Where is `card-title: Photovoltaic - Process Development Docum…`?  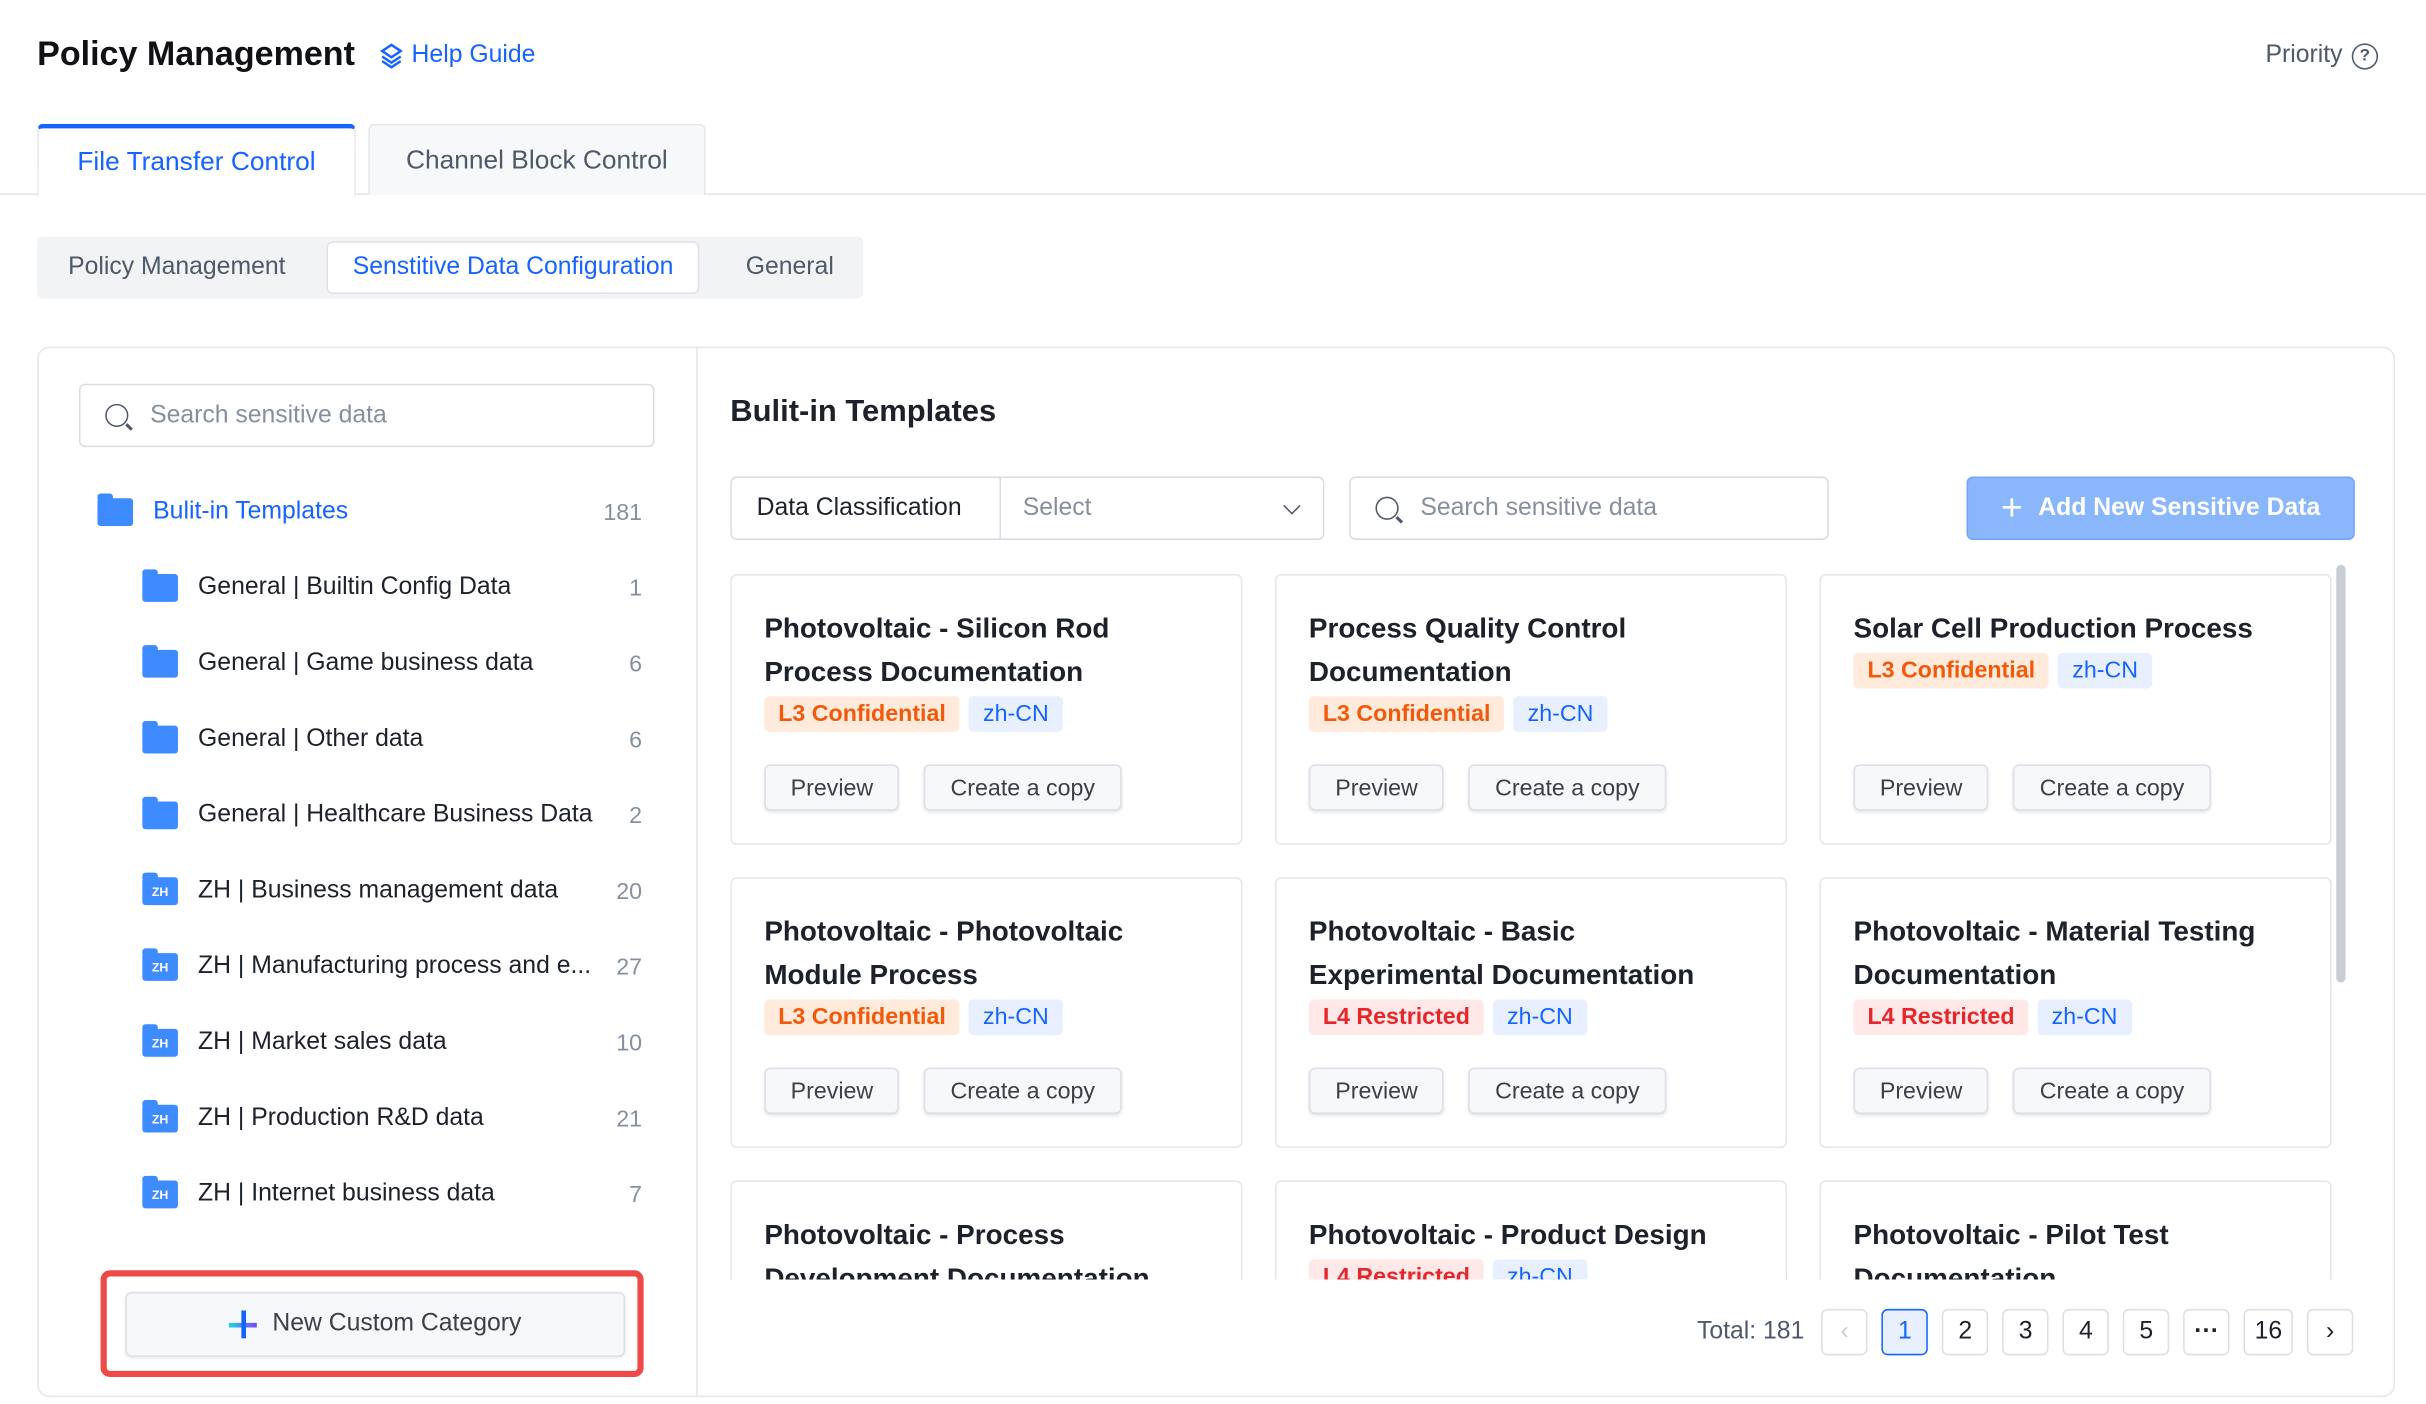 card-title: Photovoltaic - Process Development Docum… is located at coordinates (957, 1249).